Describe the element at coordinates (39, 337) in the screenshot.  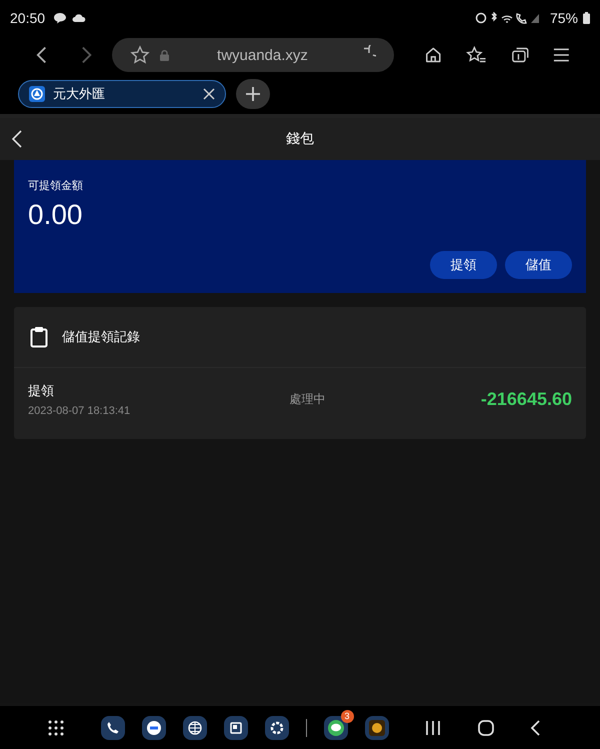
I see `clipboard-icon` at that location.